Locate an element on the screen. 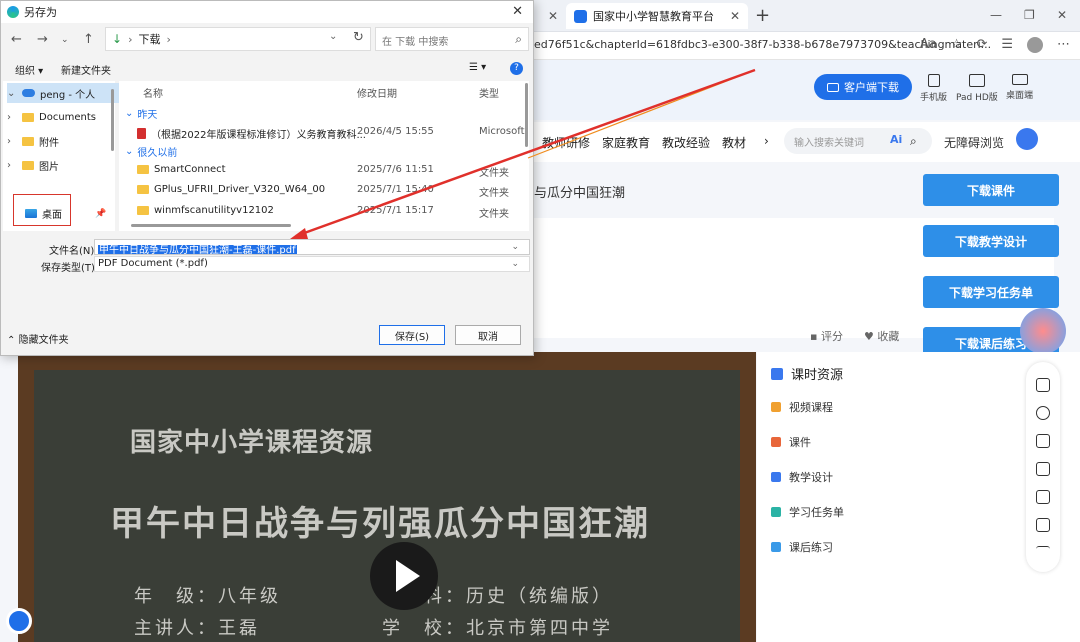  favorite-button: 收藏 is located at coordinates (888, 336).